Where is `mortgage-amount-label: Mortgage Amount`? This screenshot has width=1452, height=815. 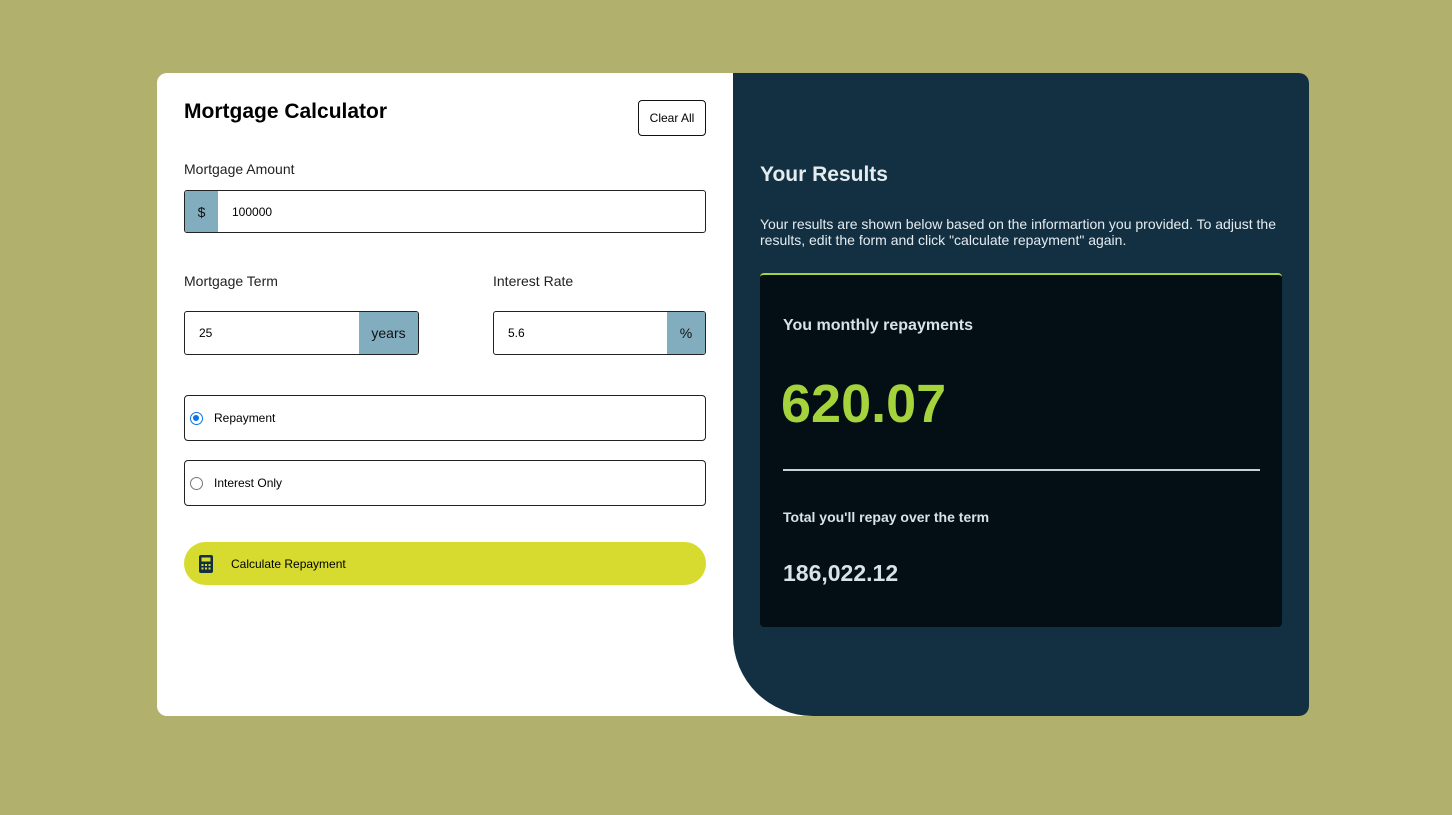 mortgage-amount-label: Mortgage Amount is located at coordinates (239, 169).